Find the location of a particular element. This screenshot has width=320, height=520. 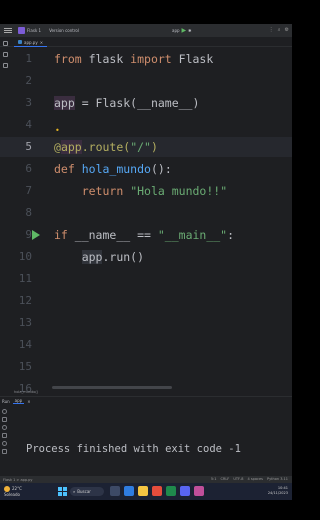

print-icon is located at coordinates (4, 435).